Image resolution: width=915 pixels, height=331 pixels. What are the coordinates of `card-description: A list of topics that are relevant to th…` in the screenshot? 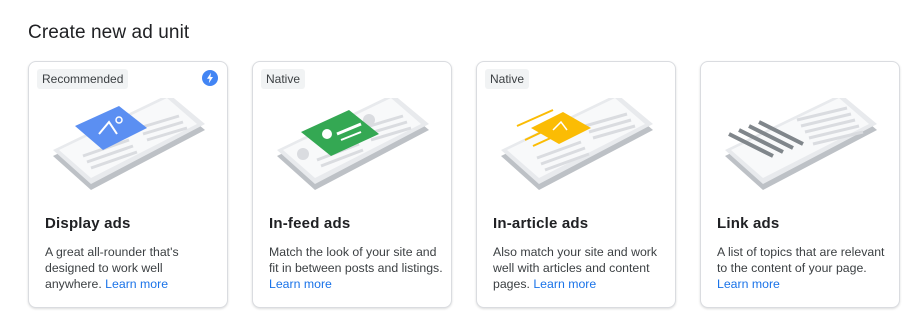 It's located at (801, 268).